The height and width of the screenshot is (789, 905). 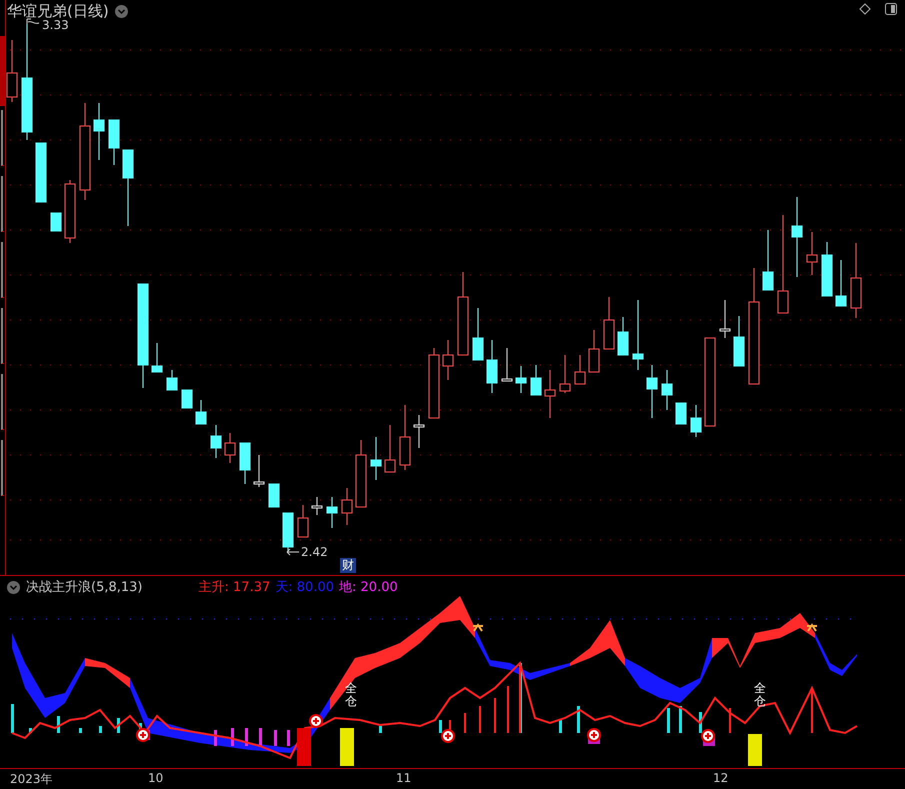 What do you see at coordinates (368, 587) in the screenshot?
I see `indicator-reading: 地: 20.00` at bounding box center [368, 587].